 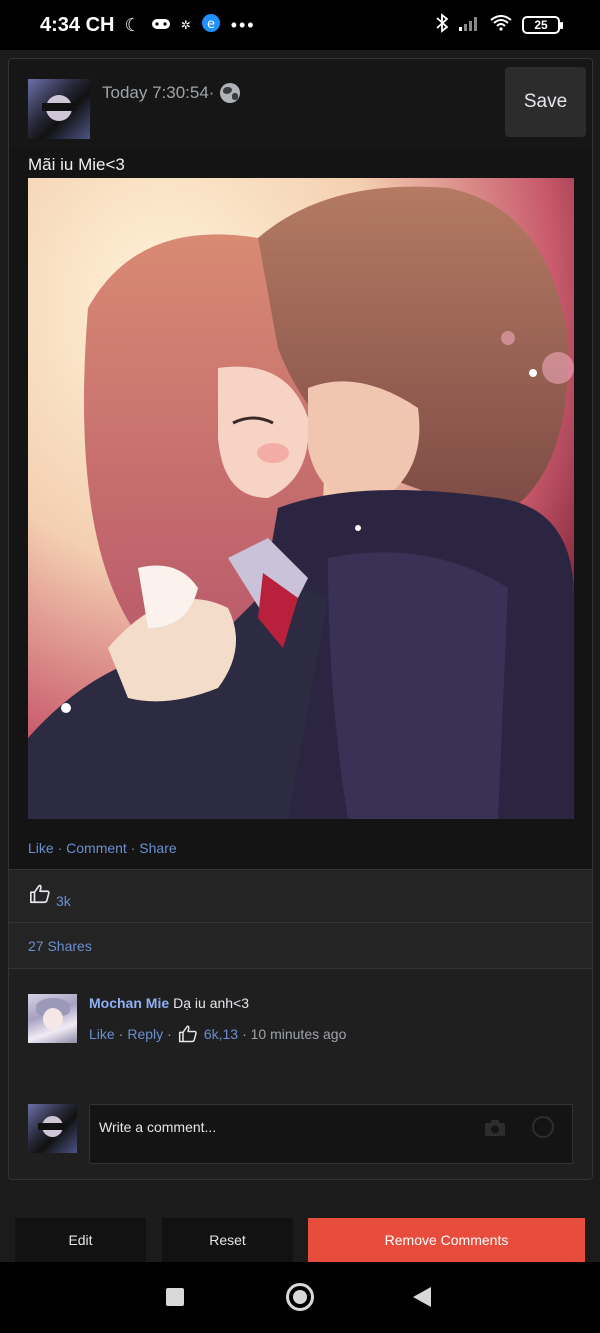 What do you see at coordinates (230, 93) in the screenshot?
I see `globe-icon` at bounding box center [230, 93].